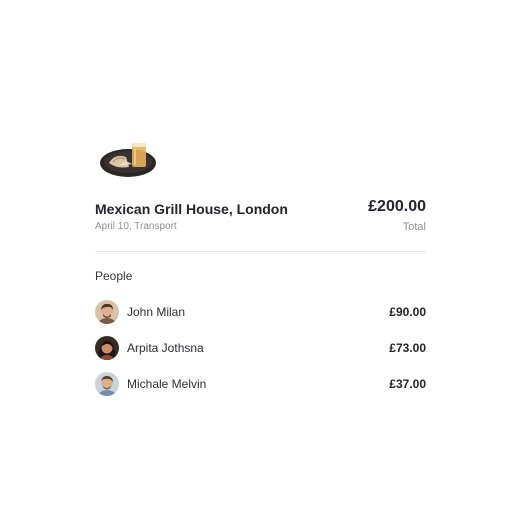 The image size is (520, 520). I want to click on divider, so click(260, 251).